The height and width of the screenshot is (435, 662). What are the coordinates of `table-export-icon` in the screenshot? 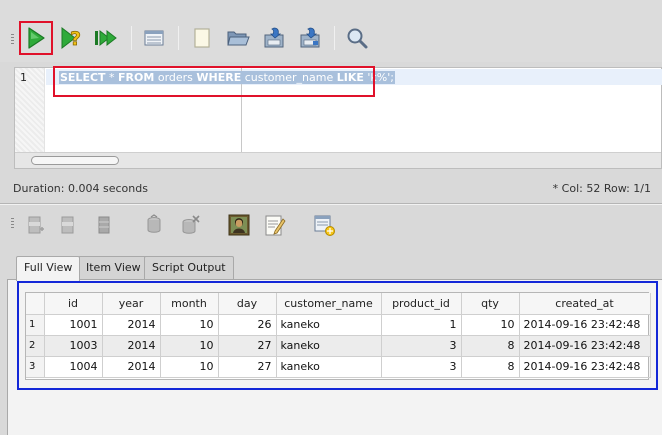 It's located at (324, 225).